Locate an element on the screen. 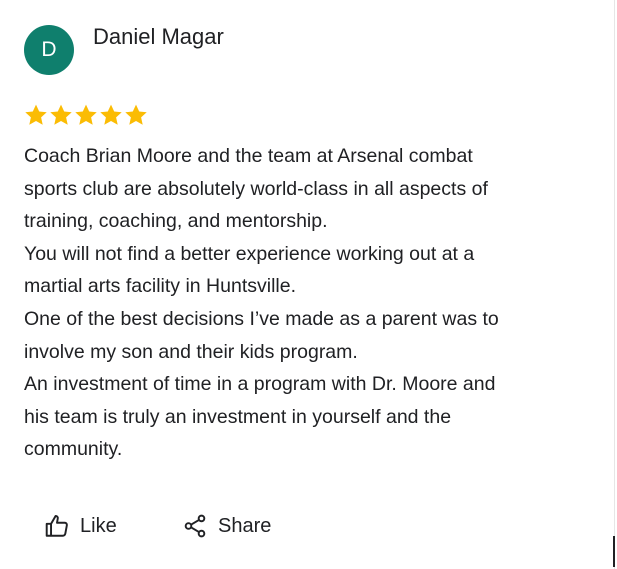  review-text-line: martial arts facility in Huntsville. is located at coordinates (160, 286).